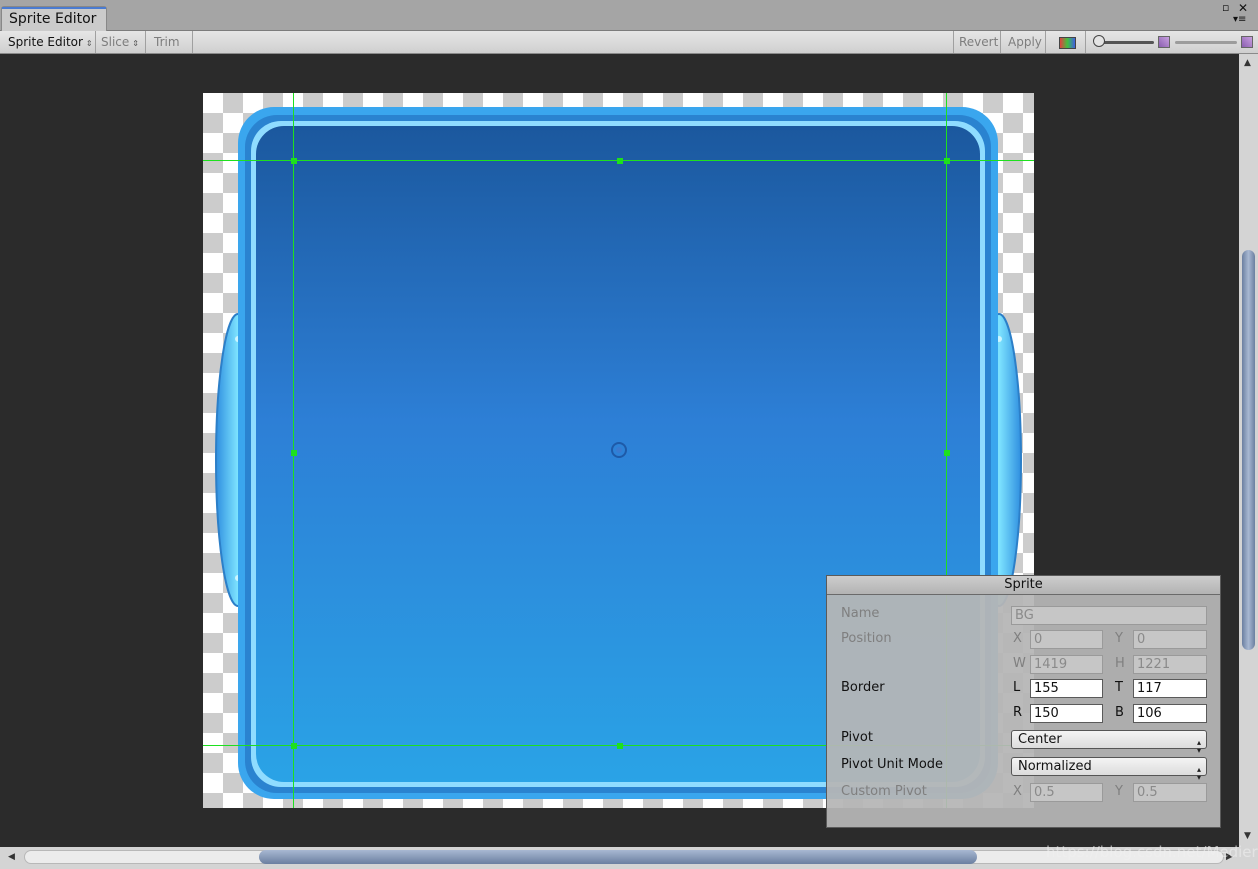 The image size is (1258, 869). I want to click on slice-label: Slice, so click(115, 42).